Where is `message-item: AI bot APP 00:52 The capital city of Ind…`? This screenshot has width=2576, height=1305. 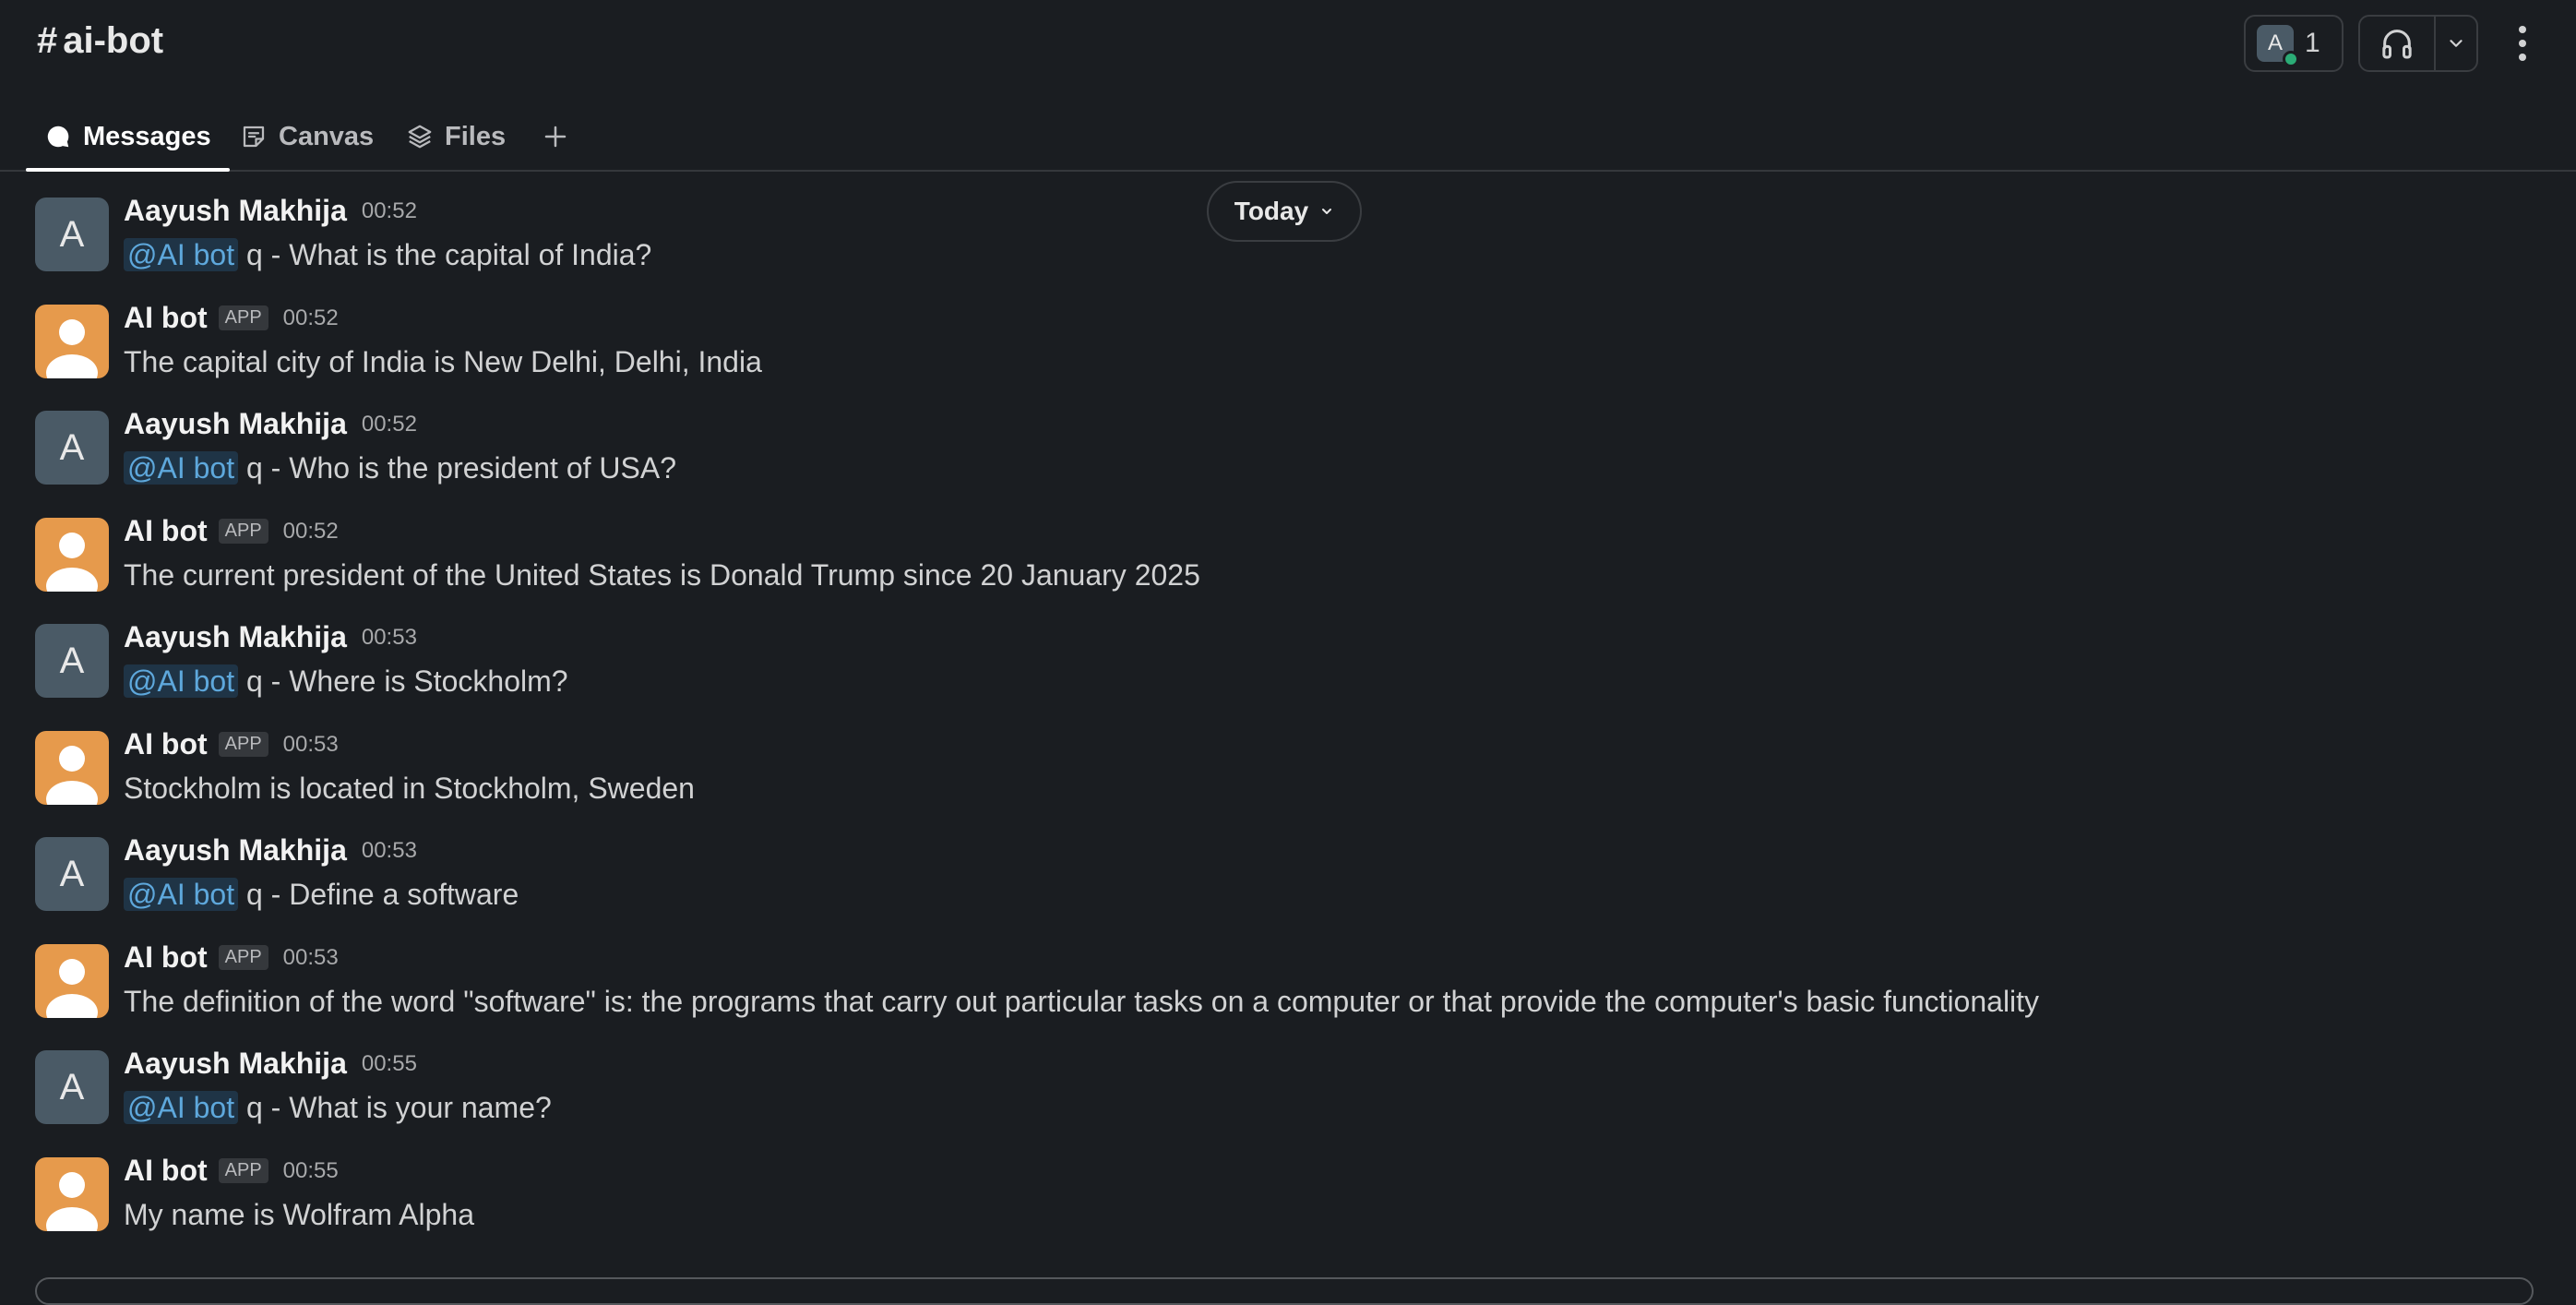
message-item: AI bot APP 00:52 The capital city of Ind… is located at coordinates (1288, 332).